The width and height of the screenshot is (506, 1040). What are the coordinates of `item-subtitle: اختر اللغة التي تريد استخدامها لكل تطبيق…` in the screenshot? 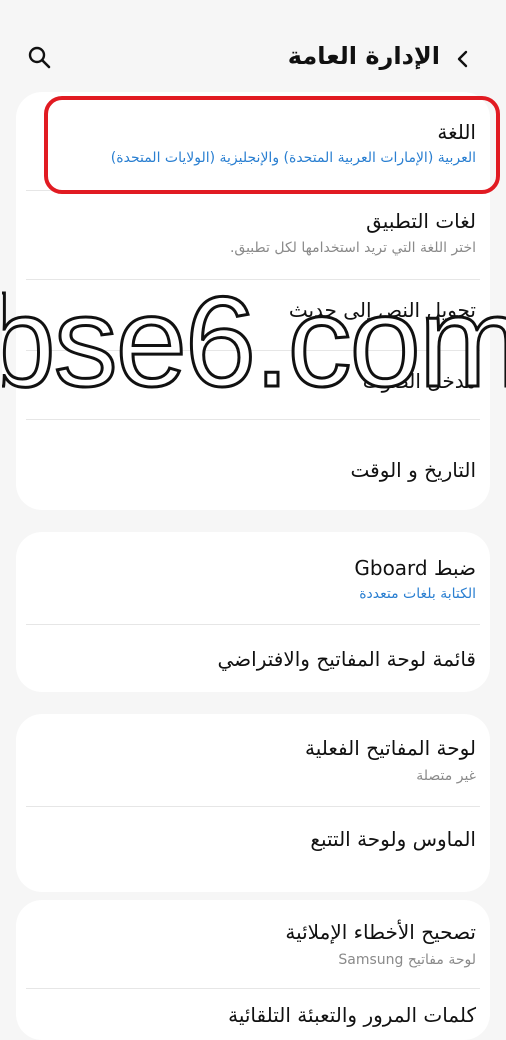 It's located at (352, 248).